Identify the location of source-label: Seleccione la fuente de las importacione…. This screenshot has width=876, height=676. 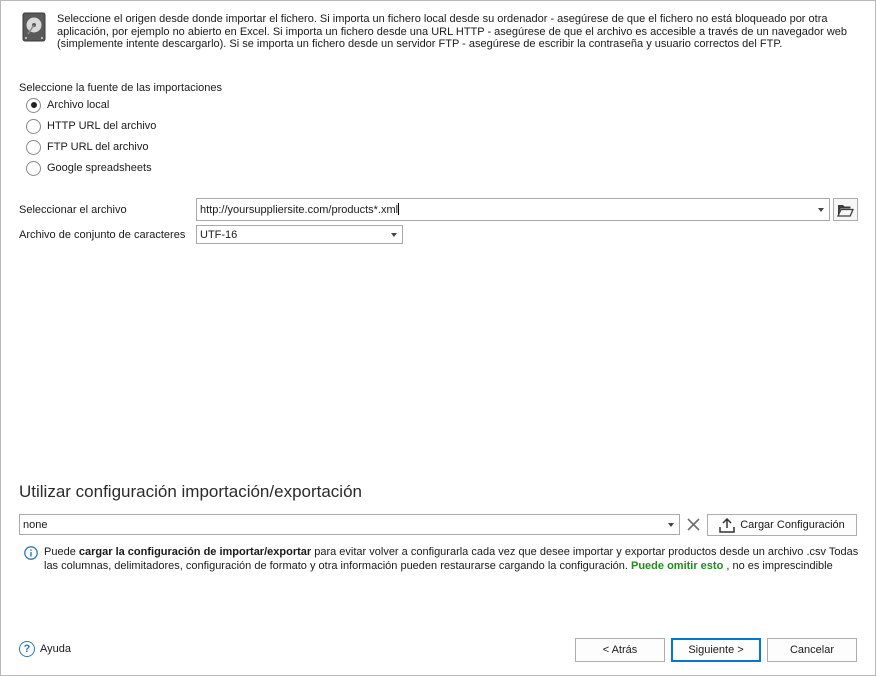
(121, 88).